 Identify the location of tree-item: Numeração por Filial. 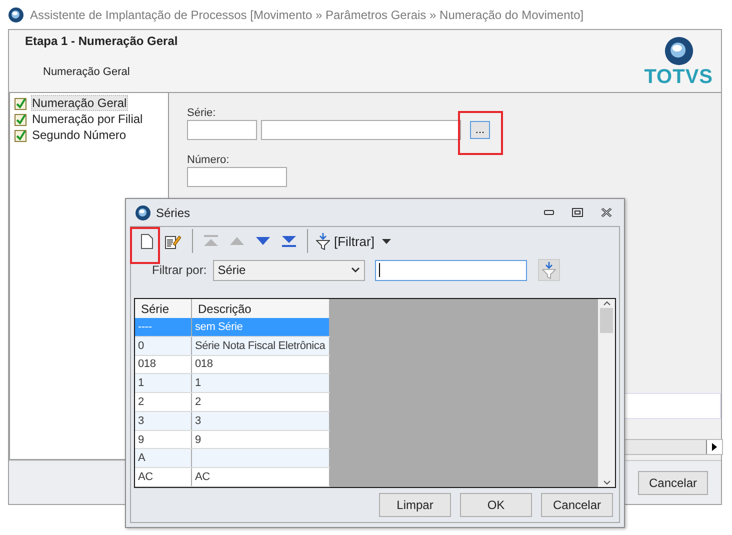
(87, 119).